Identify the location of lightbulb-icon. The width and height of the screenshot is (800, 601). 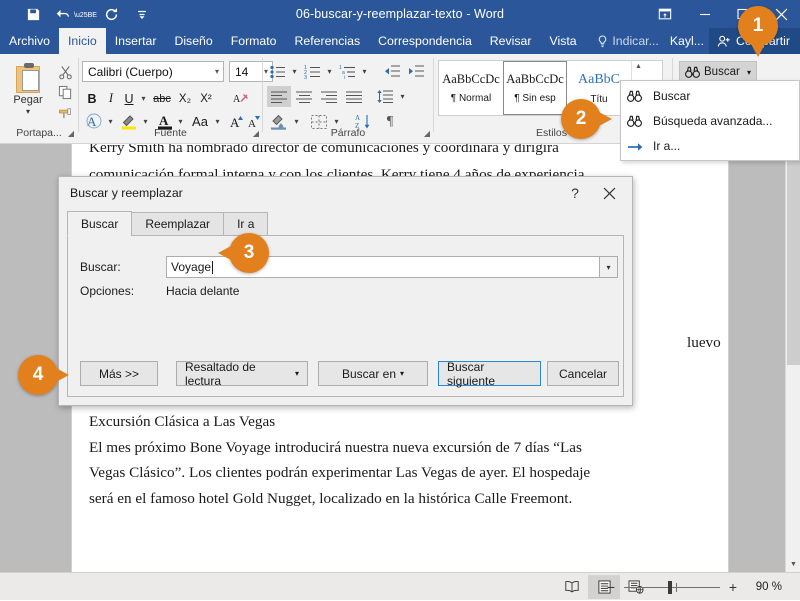
(602, 41).